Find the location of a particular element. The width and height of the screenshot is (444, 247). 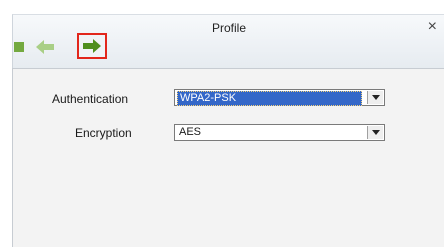

authentication-value: WPA2-PSK is located at coordinates (269, 98).